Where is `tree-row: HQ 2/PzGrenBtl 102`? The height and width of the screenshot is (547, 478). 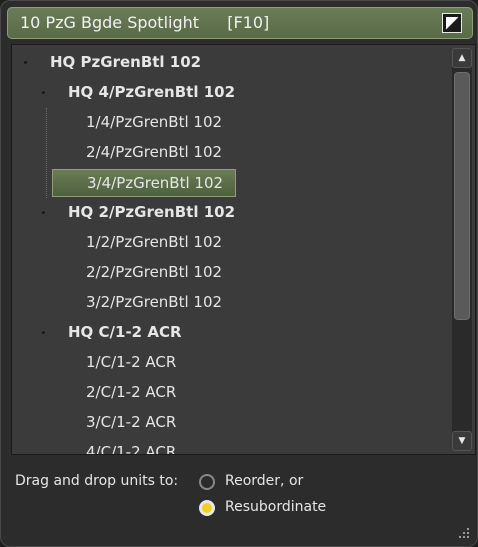
tree-row: HQ 2/PzGrenBtl 102 is located at coordinates (151, 212).